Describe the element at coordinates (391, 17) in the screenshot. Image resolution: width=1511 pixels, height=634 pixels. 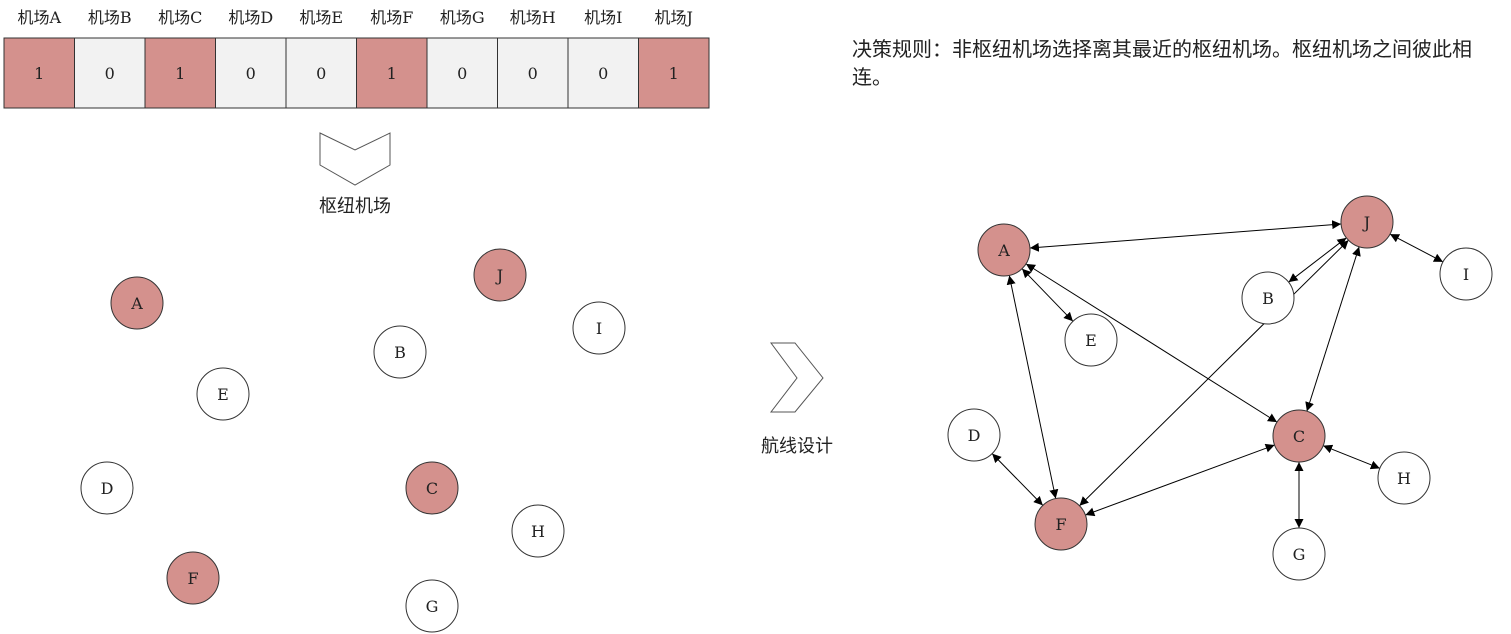
I see `airport-header: 机场F` at that location.